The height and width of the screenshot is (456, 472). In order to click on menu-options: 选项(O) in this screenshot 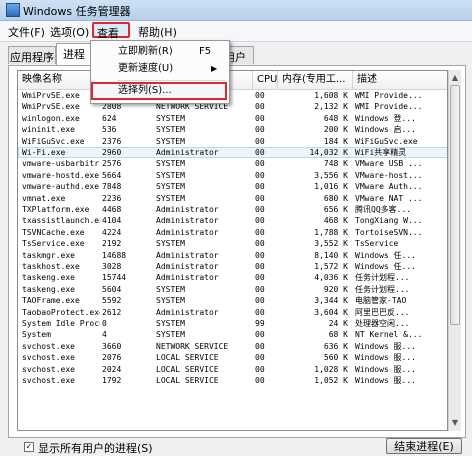, I will do `click(69, 32)`.